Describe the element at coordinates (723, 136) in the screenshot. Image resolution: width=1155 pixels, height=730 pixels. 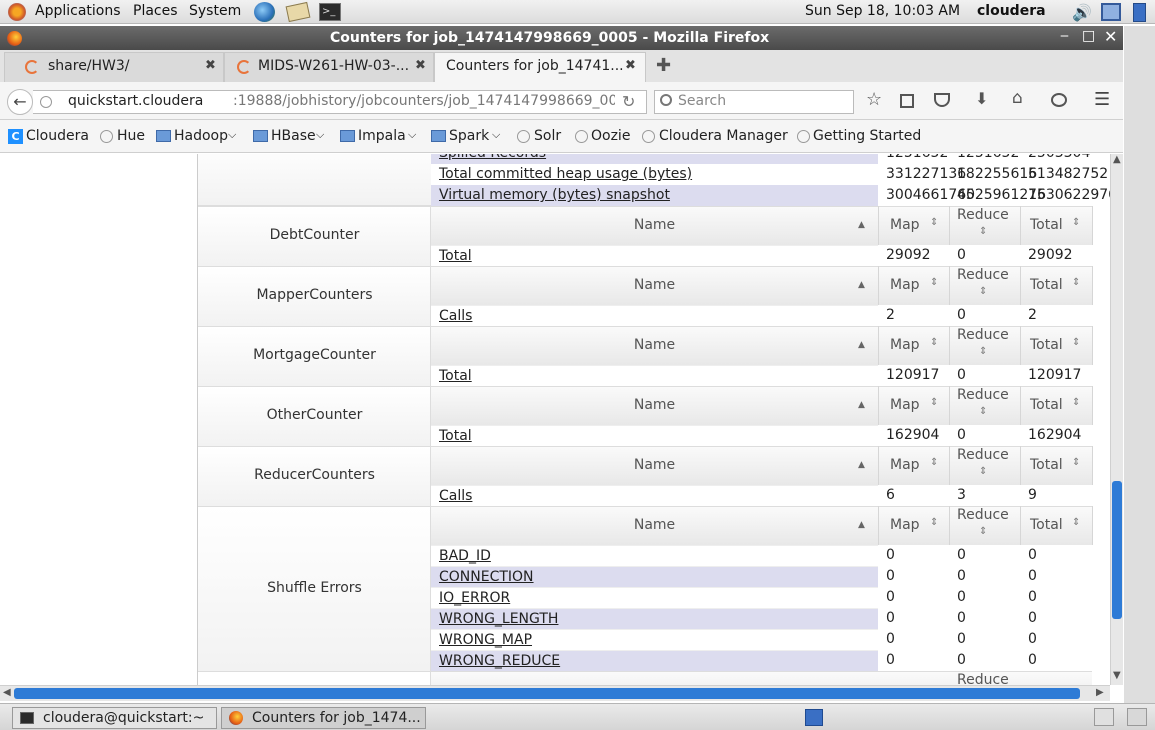
I see `bookmark-cloudera-manager: Cloudera Manager` at that location.